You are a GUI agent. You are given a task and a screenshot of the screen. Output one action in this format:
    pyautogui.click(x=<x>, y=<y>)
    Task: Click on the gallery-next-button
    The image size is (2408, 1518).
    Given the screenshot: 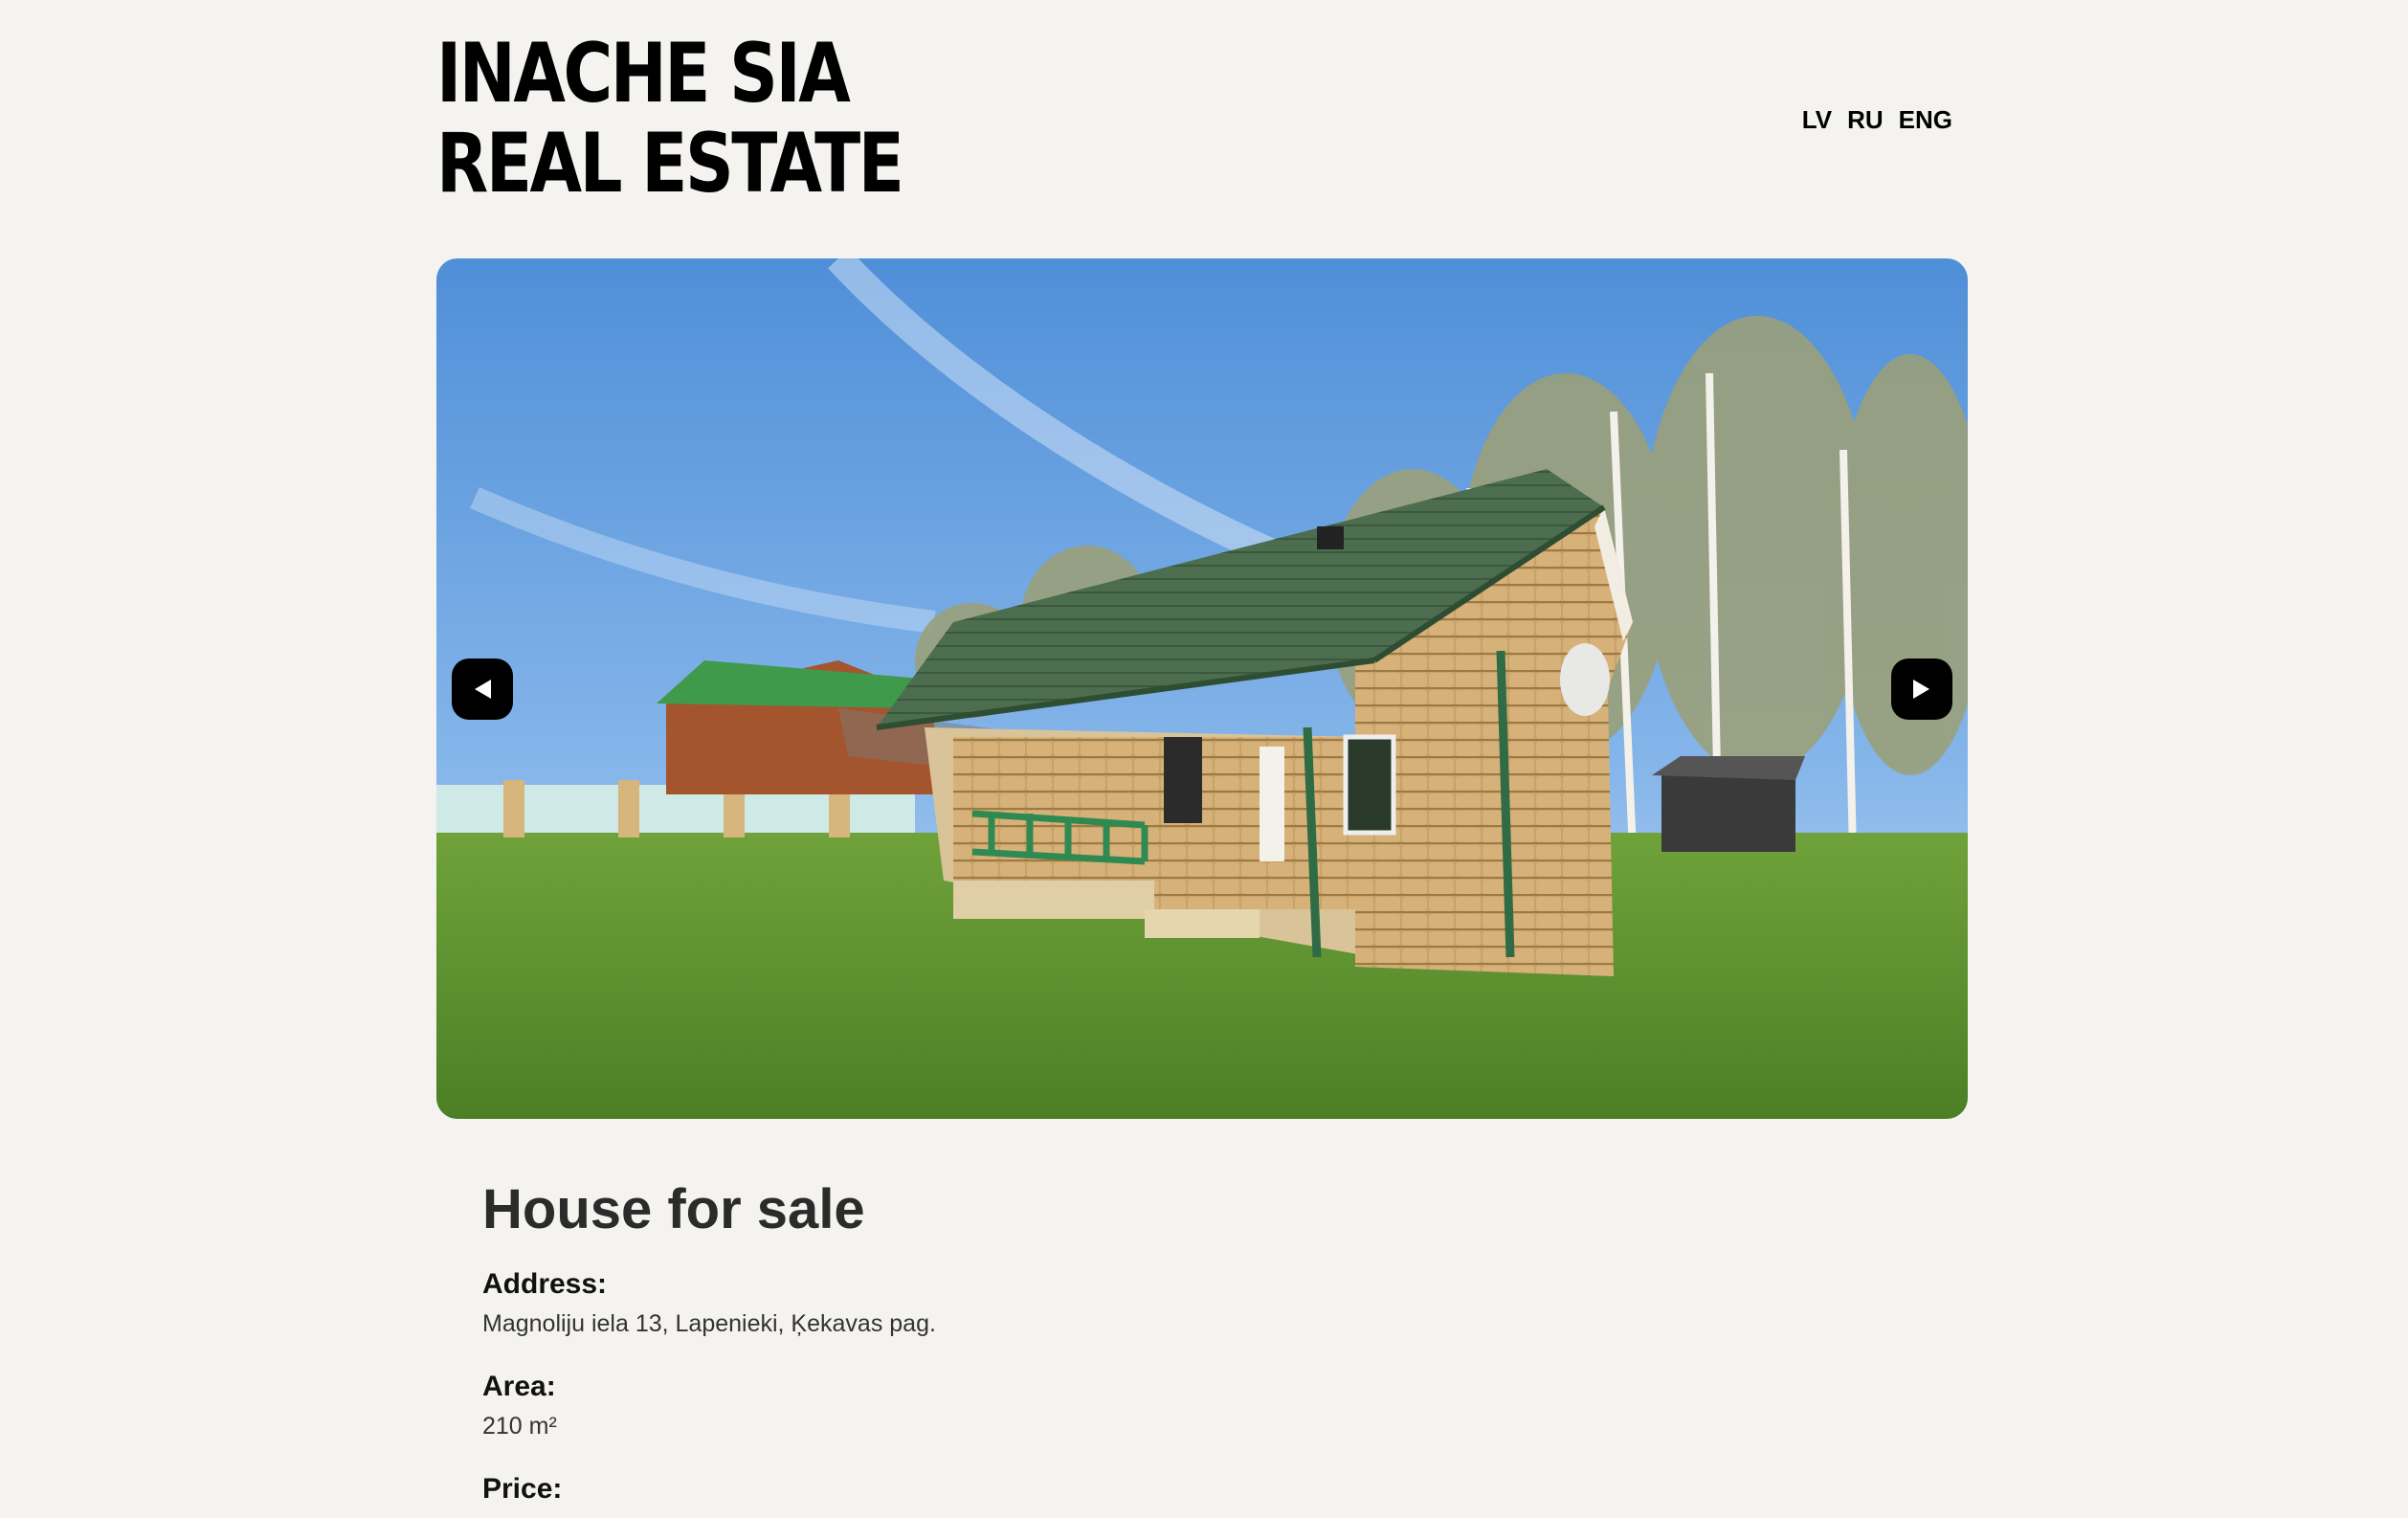 What is the action you would take?
    pyautogui.click(x=1921, y=690)
    